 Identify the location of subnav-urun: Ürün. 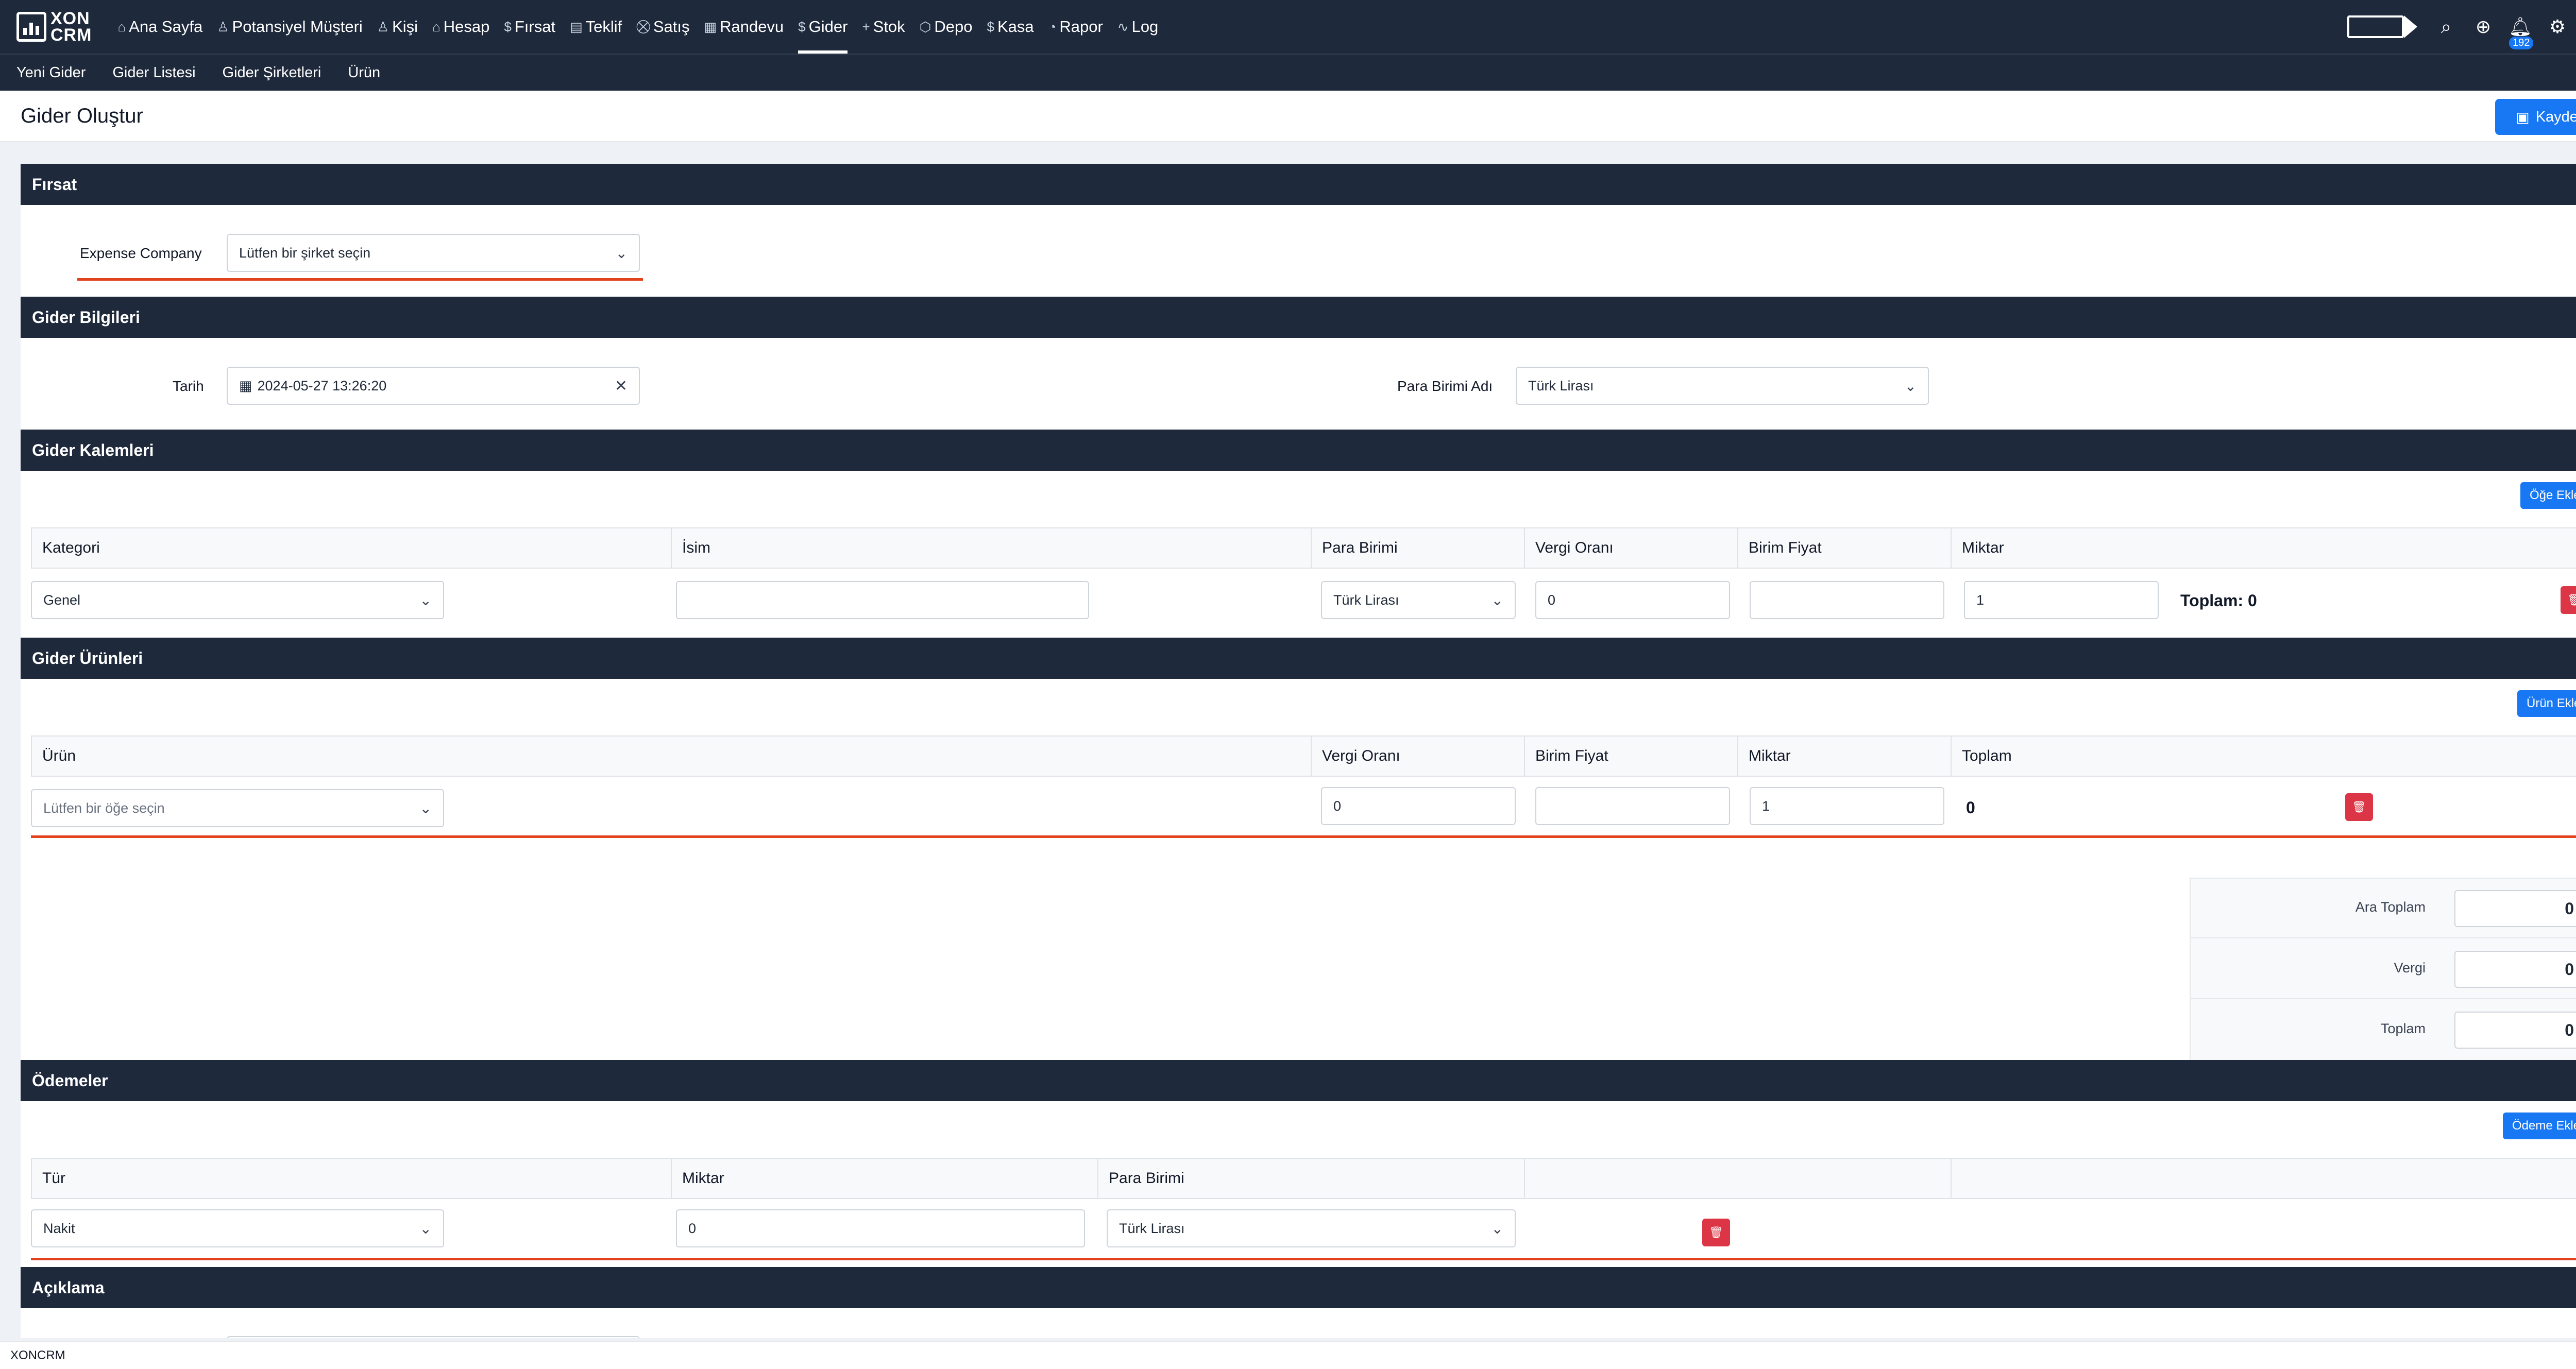
(364, 72).